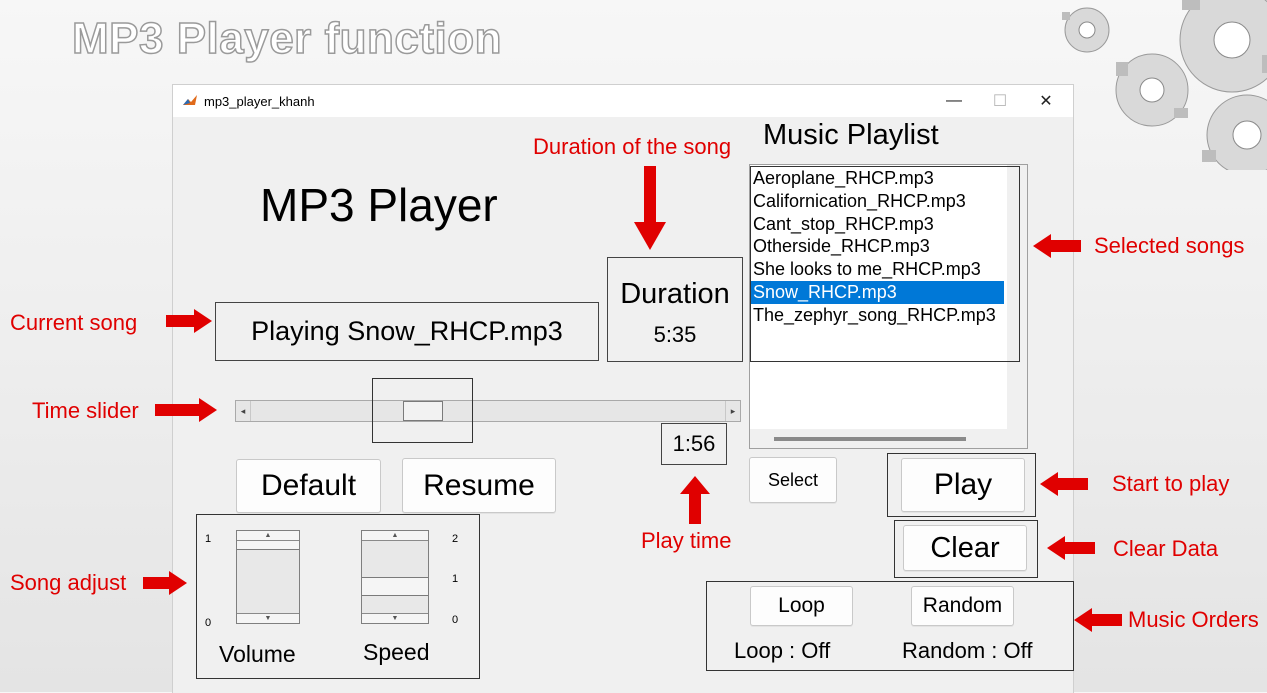 The height and width of the screenshot is (693, 1267). Describe the element at coordinates (455, 539) in the screenshot. I see `speed-max-label: 2` at that location.